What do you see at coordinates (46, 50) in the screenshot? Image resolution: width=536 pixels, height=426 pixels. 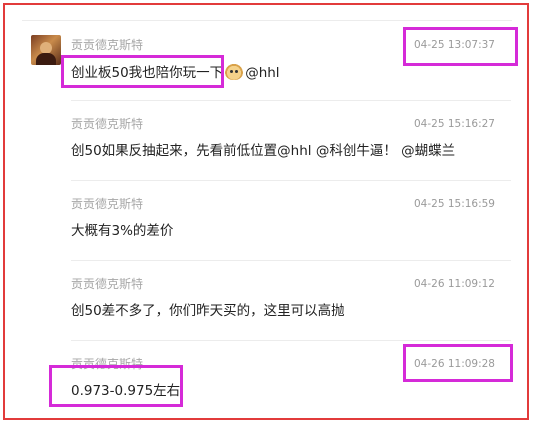 I see `avatar` at bounding box center [46, 50].